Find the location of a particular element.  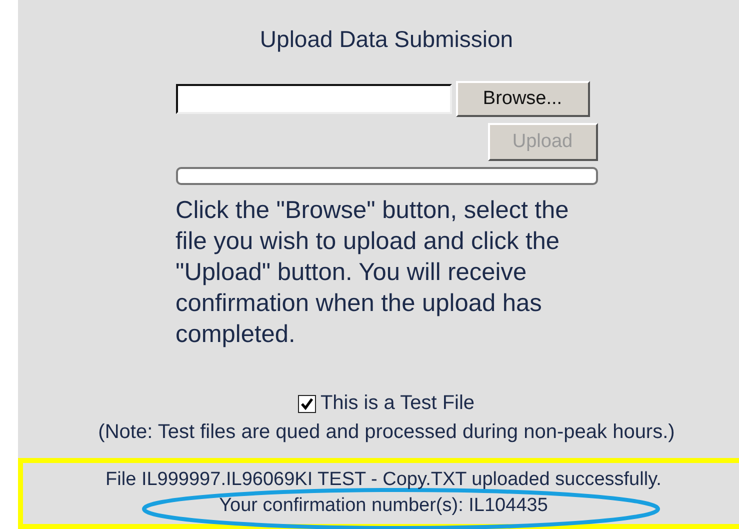

test-file-label: This is a Test File is located at coordinates (397, 403).